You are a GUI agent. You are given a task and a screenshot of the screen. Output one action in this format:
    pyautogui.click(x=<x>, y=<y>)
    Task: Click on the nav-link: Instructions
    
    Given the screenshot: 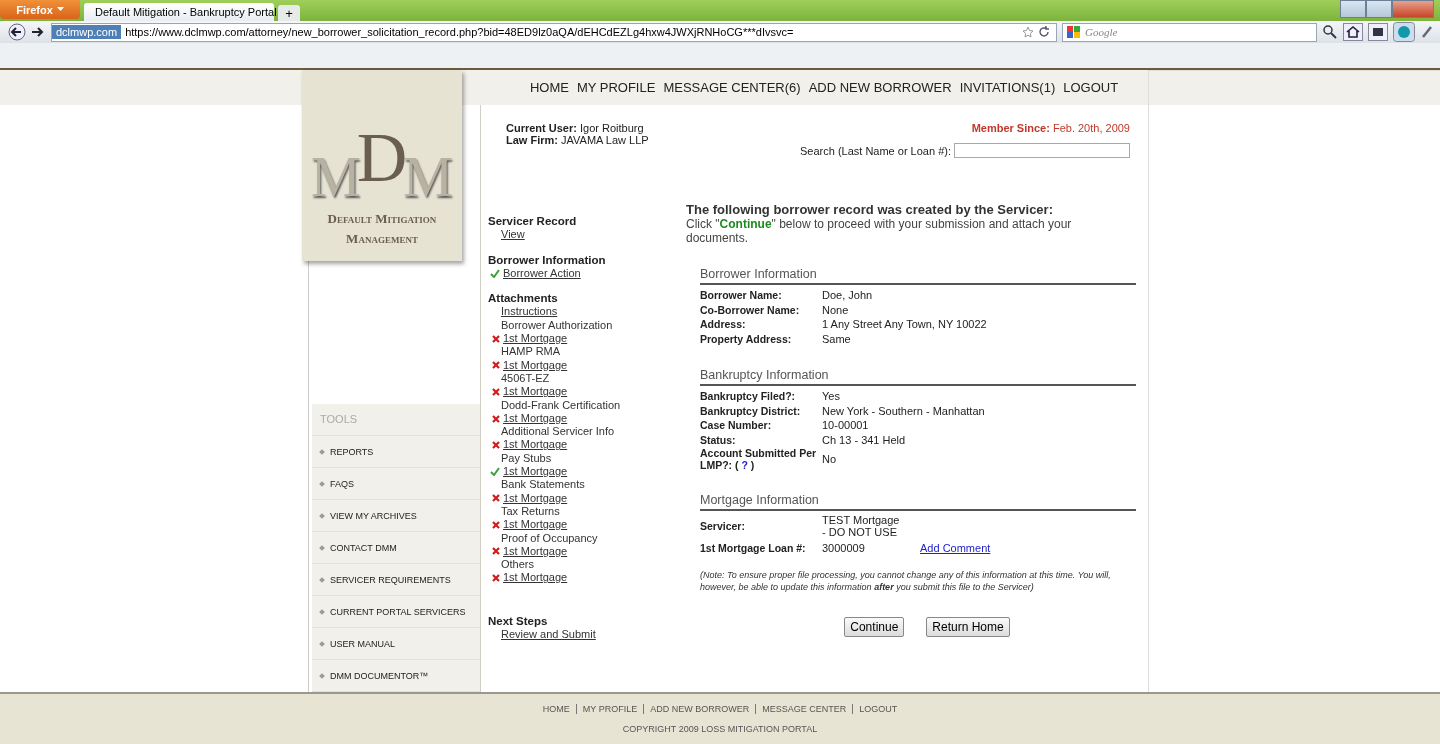 What is the action you would take?
    pyautogui.click(x=529, y=312)
    